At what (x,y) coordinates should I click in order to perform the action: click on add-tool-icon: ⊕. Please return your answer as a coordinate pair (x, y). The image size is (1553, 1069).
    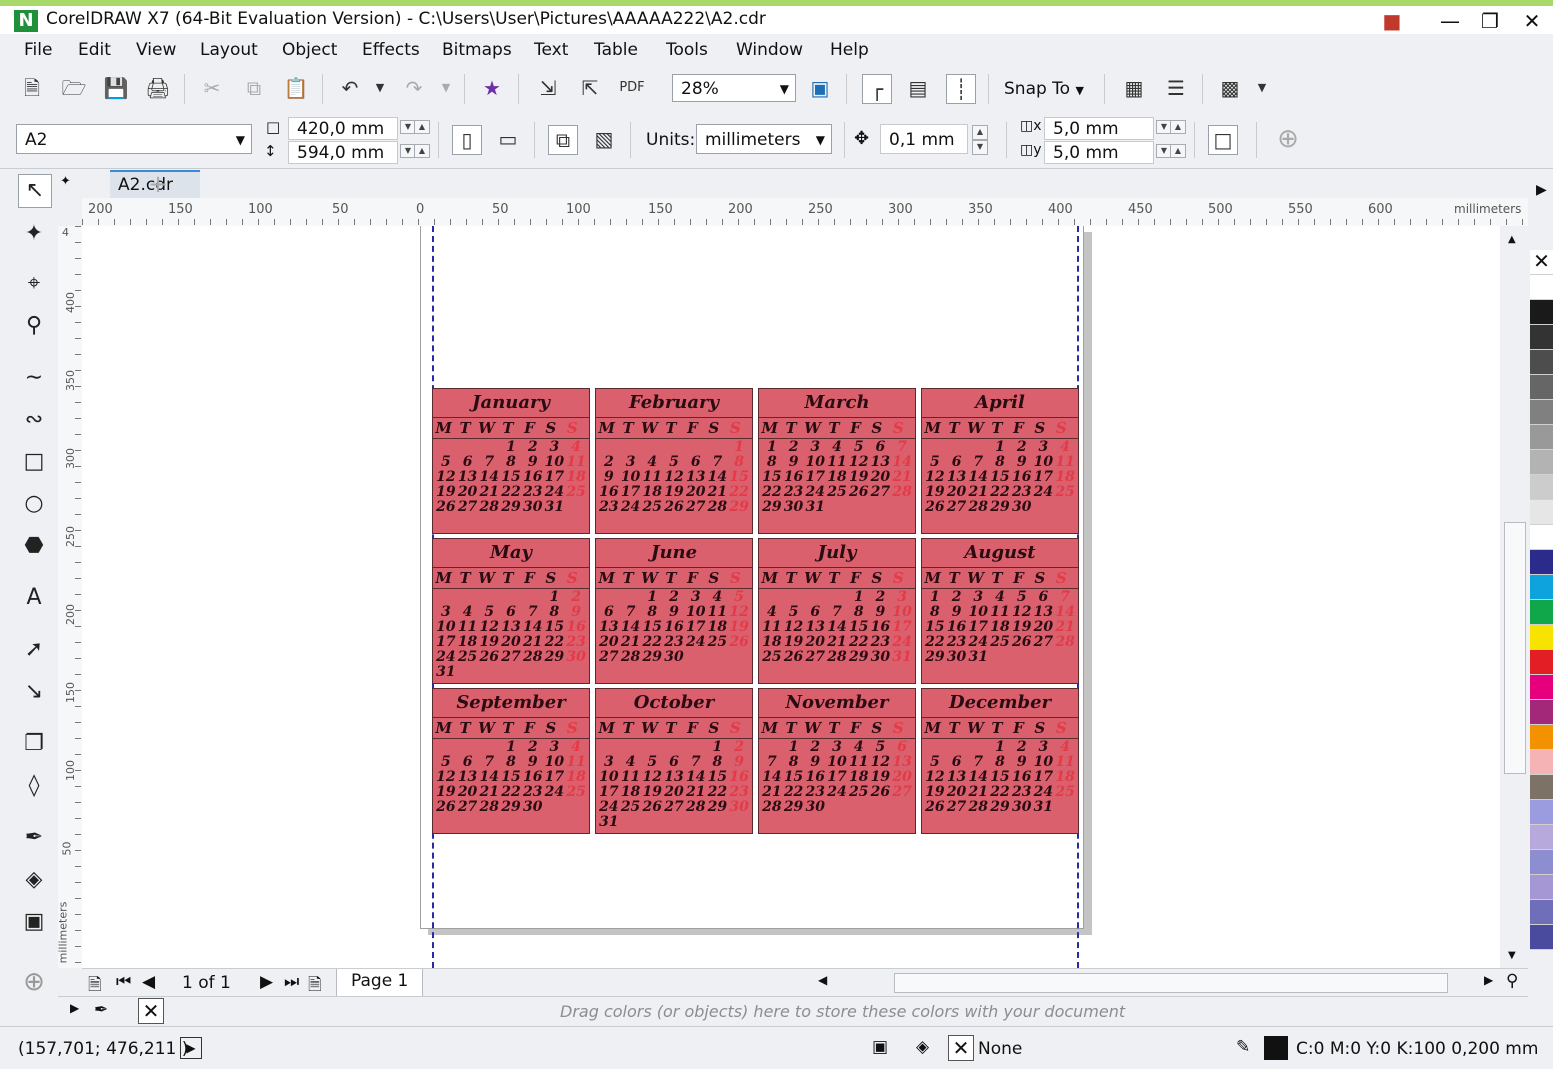
    Looking at the image, I should click on (34, 982).